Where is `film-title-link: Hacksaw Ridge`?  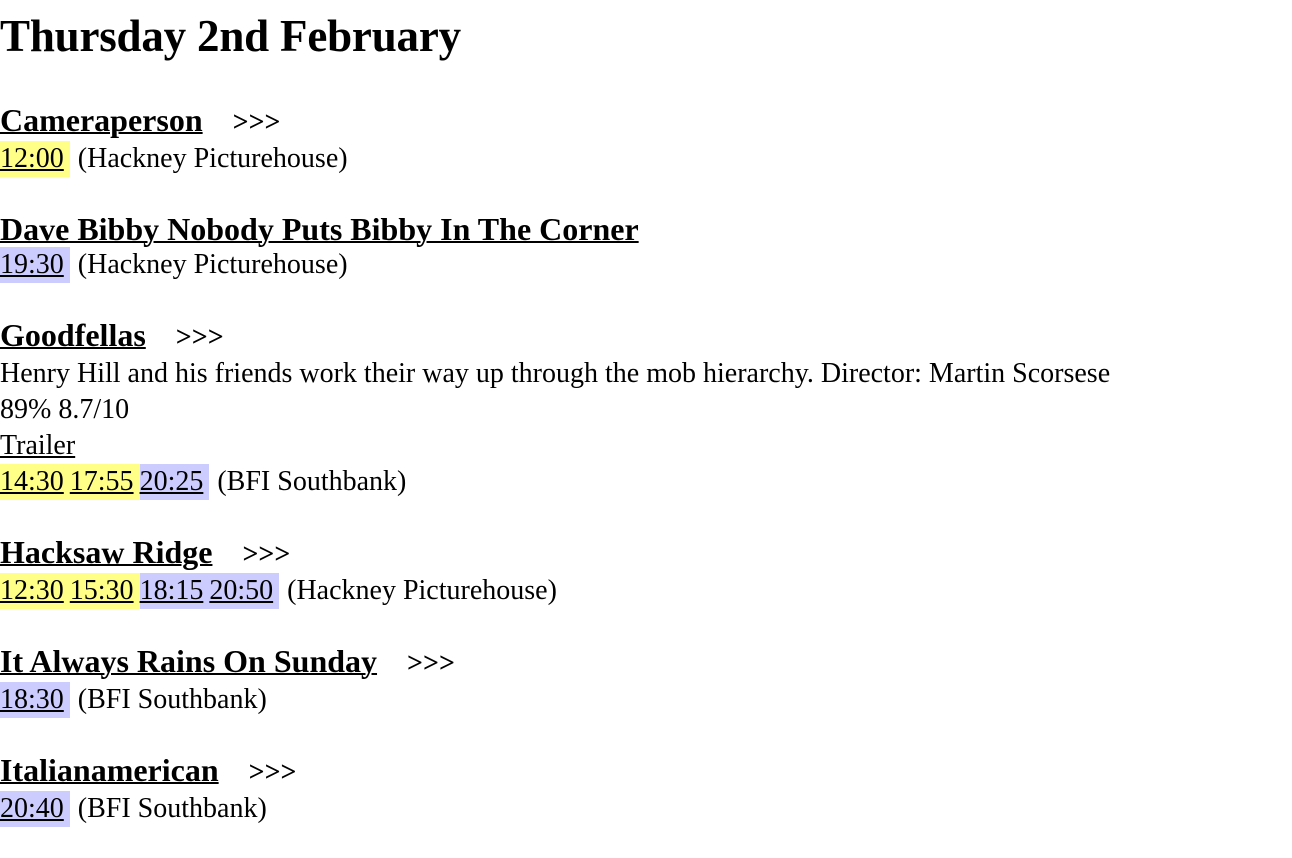
film-title-link: Hacksaw Ridge is located at coordinates (106, 552).